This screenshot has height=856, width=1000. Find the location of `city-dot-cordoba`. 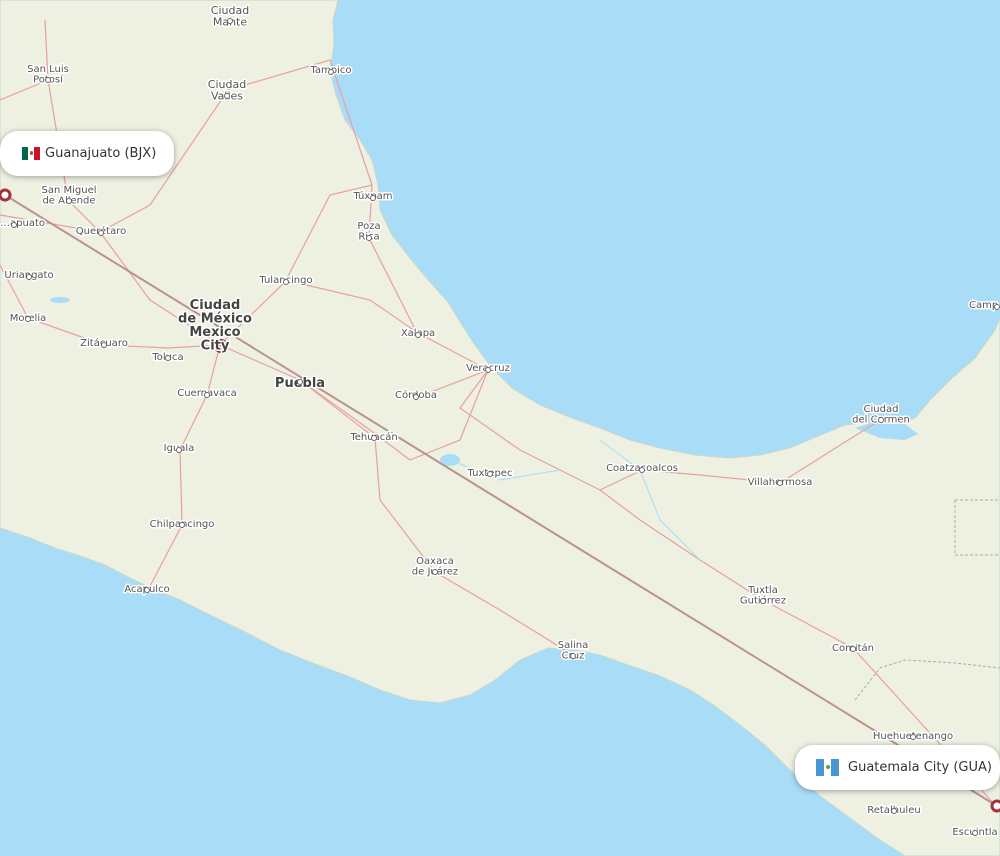

city-dot-cordoba is located at coordinates (416, 397).